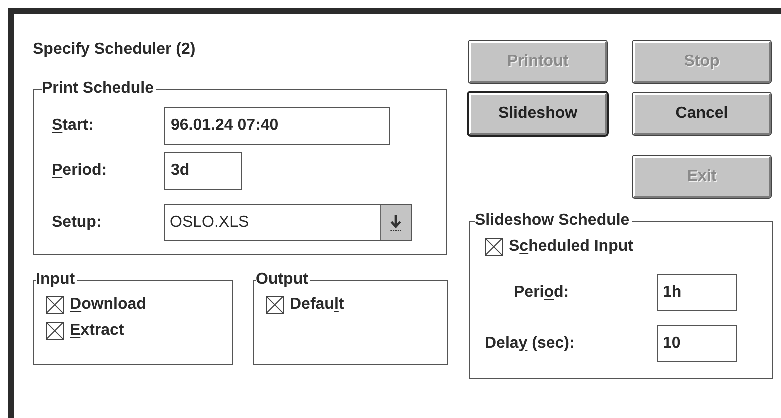 The height and width of the screenshot is (418, 781). What do you see at coordinates (697, 343) in the screenshot?
I see `text-field: 10` at bounding box center [697, 343].